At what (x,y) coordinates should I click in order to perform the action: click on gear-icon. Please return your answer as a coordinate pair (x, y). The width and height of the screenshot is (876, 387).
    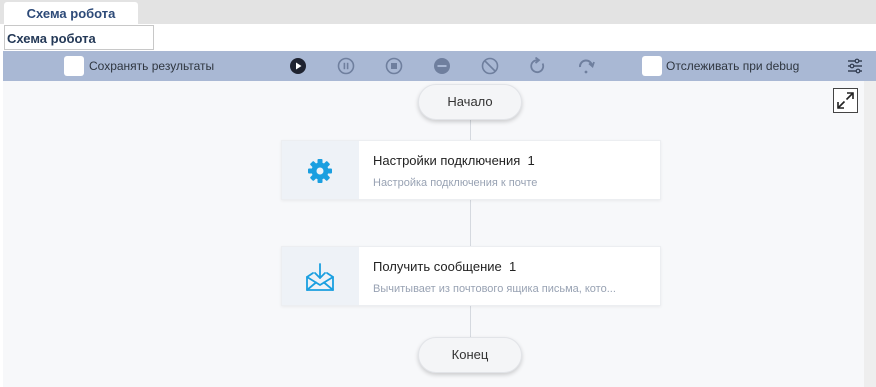
    Looking at the image, I should click on (320, 171).